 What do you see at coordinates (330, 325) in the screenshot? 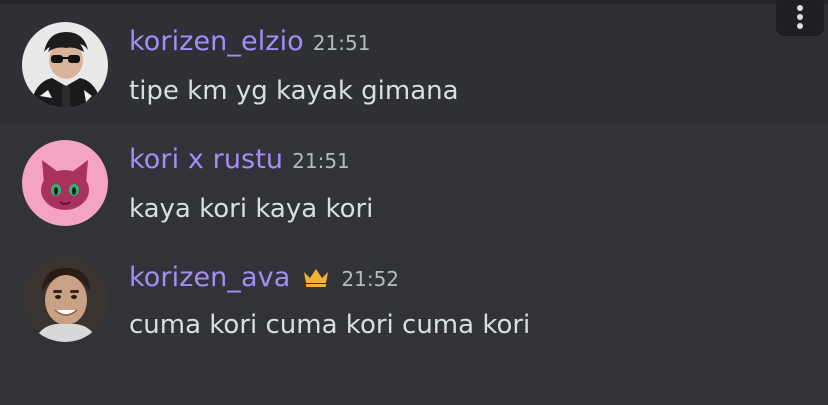
I see `message-content: cuma kori cuma kori cuma kori` at bounding box center [330, 325].